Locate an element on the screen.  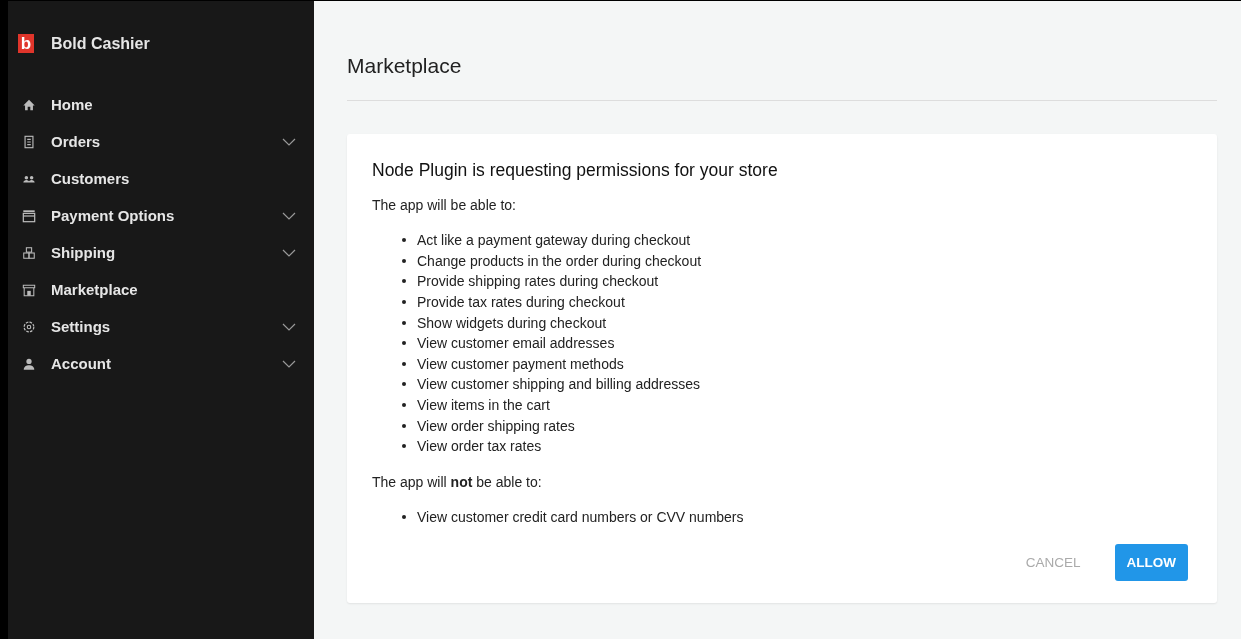
nav-item: Shipping is located at coordinates (161, 252).